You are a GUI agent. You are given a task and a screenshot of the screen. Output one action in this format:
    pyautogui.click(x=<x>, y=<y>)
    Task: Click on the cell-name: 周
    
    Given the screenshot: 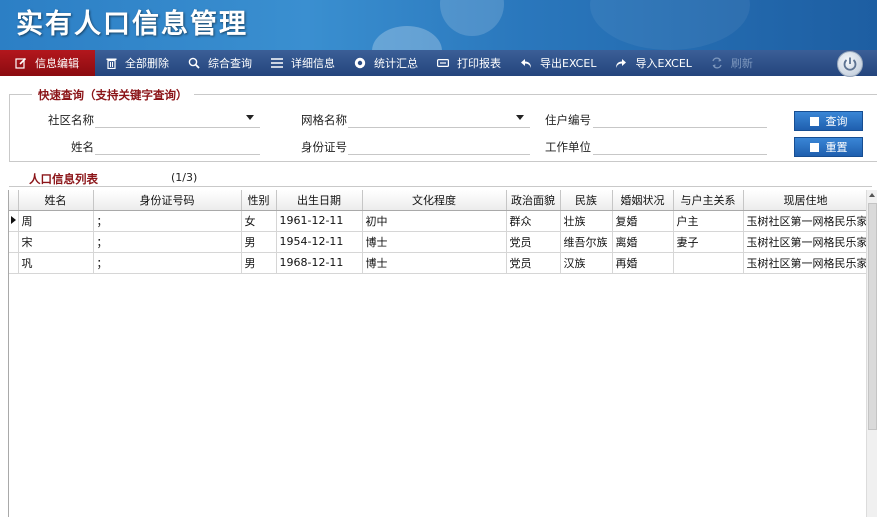 What is the action you would take?
    pyautogui.click(x=56, y=221)
    